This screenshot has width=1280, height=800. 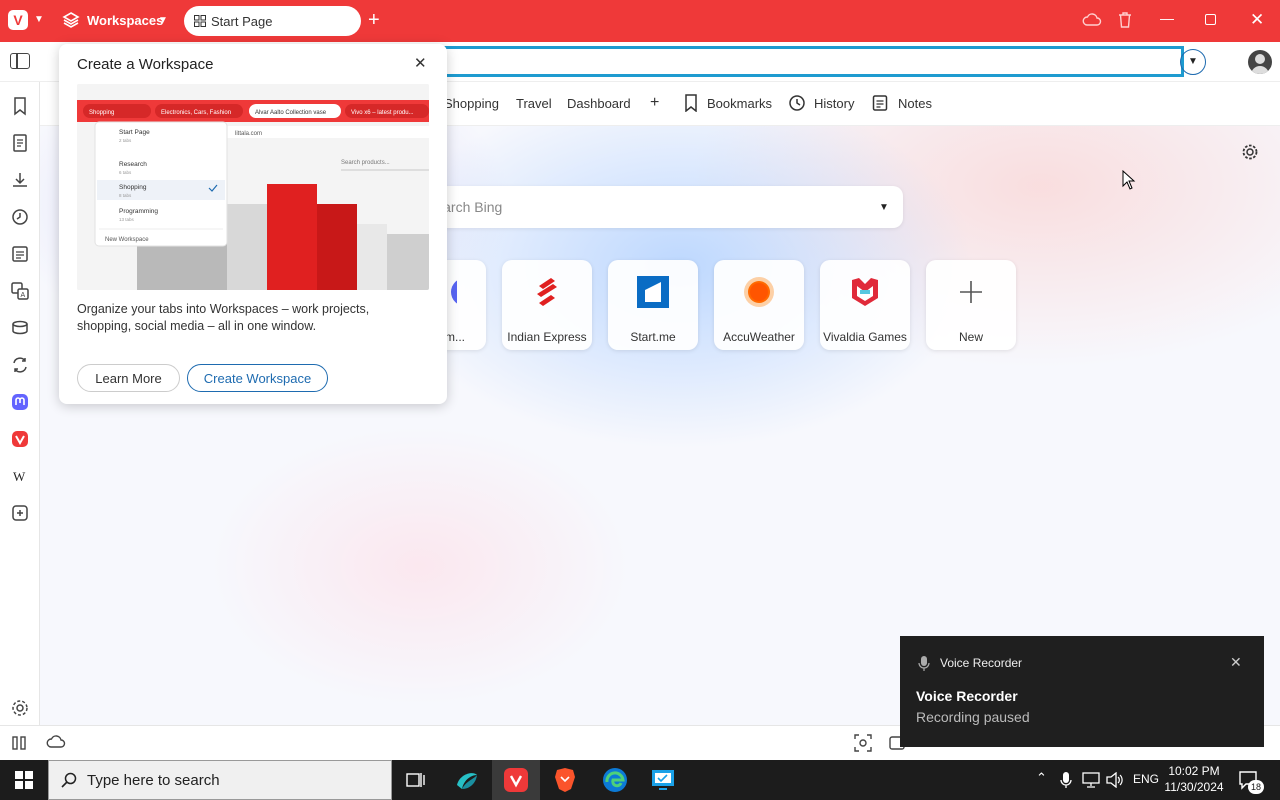 I want to click on reading-list-icon, so click(x=20, y=143).